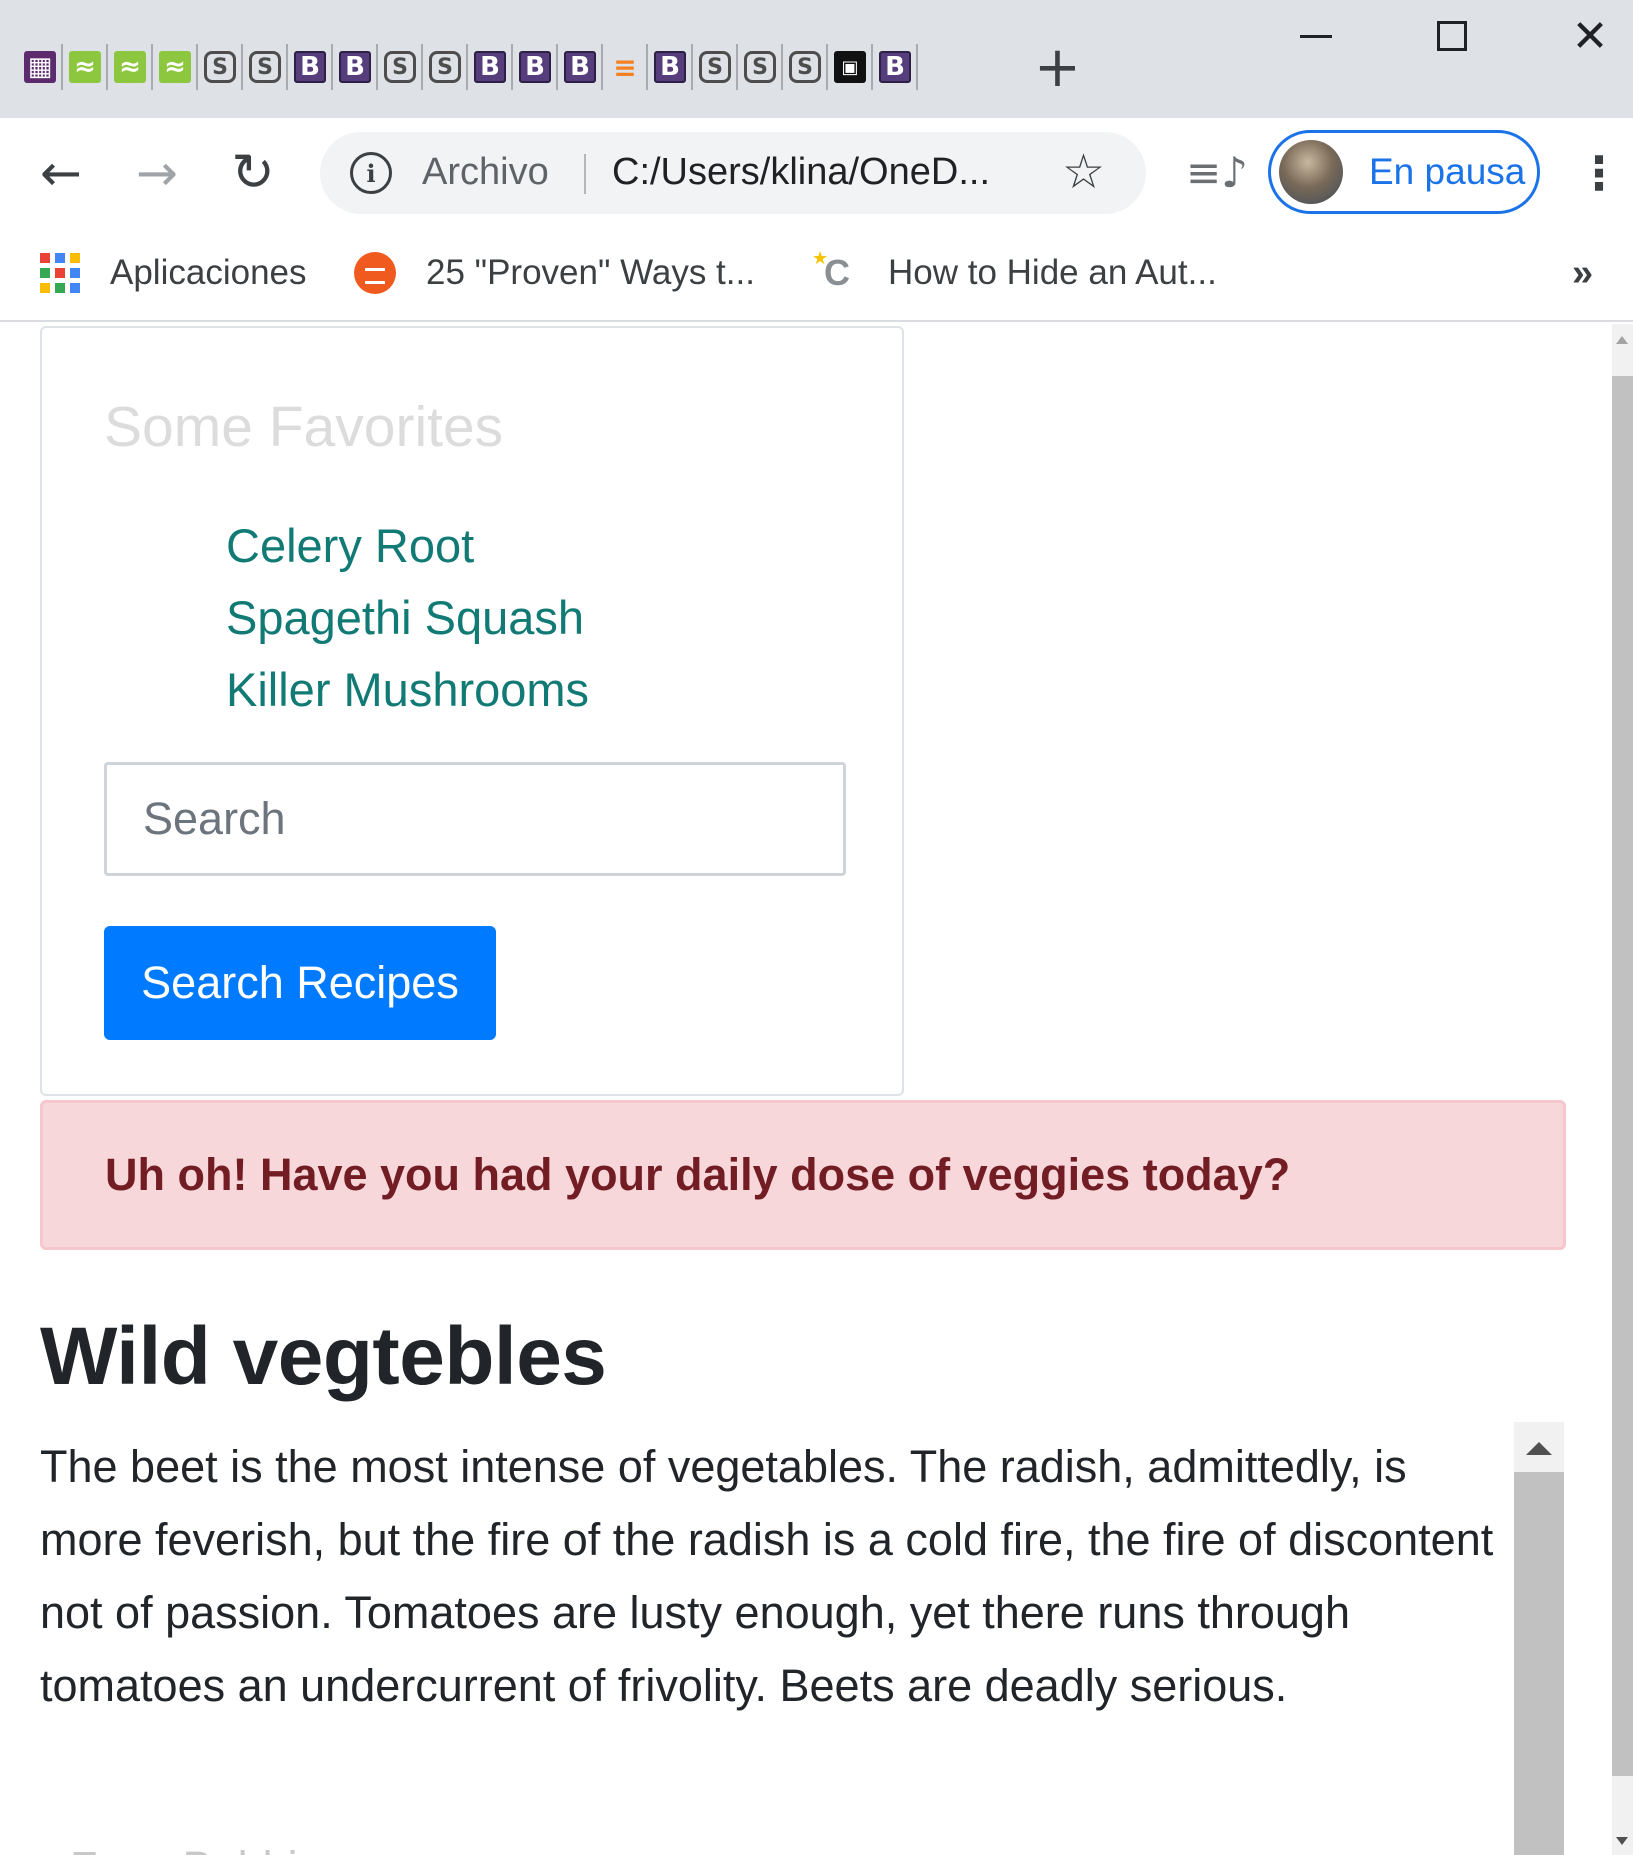 The image size is (1633, 1855). I want to click on card-title: Some Favorites, so click(304, 427).